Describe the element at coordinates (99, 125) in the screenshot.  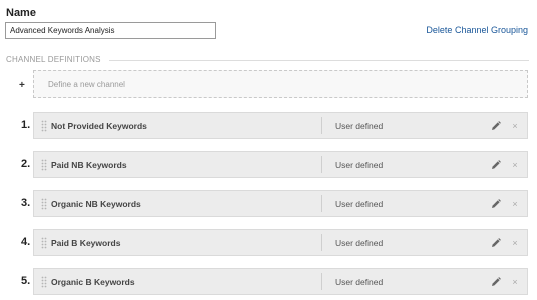
I see `channel-name: Not Provided Keywords` at that location.